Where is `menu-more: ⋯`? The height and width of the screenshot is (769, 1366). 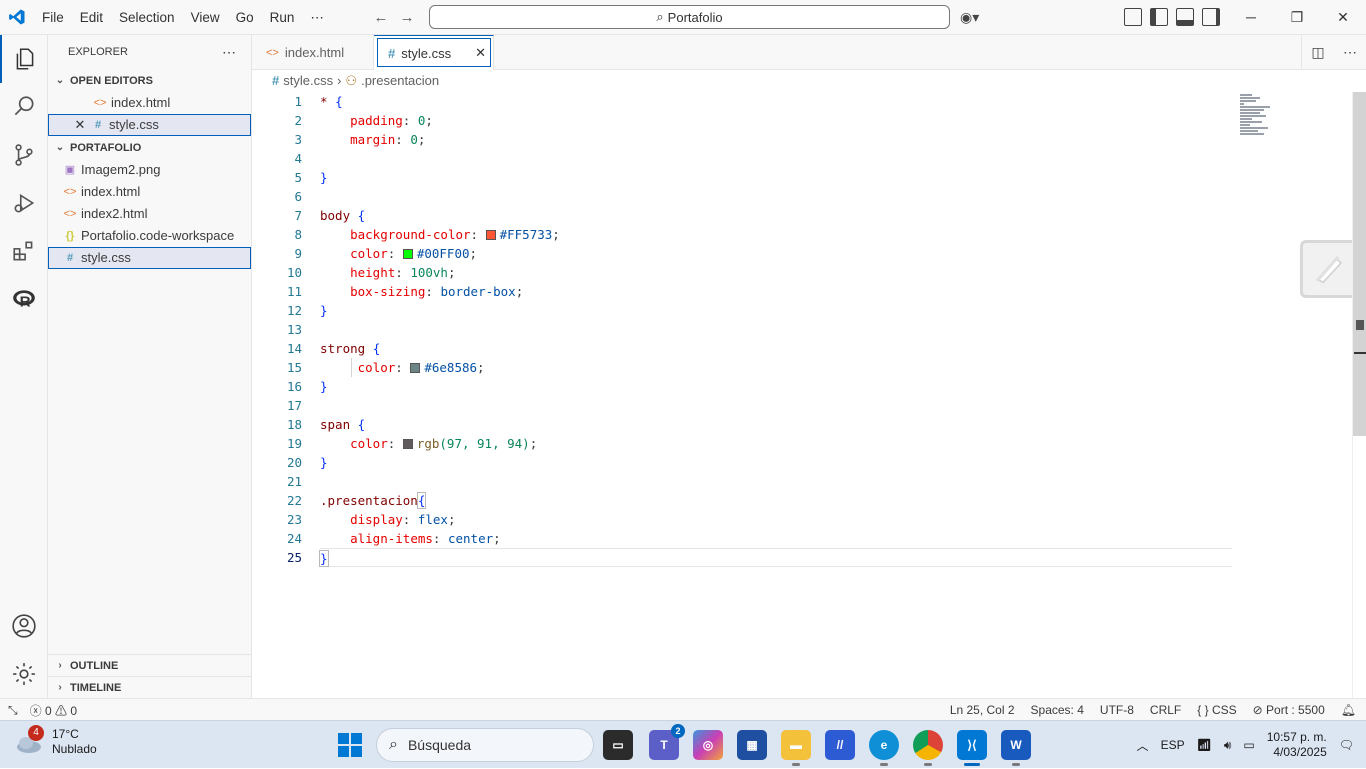
menu-more: ⋯ is located at coordinates (317, 17).